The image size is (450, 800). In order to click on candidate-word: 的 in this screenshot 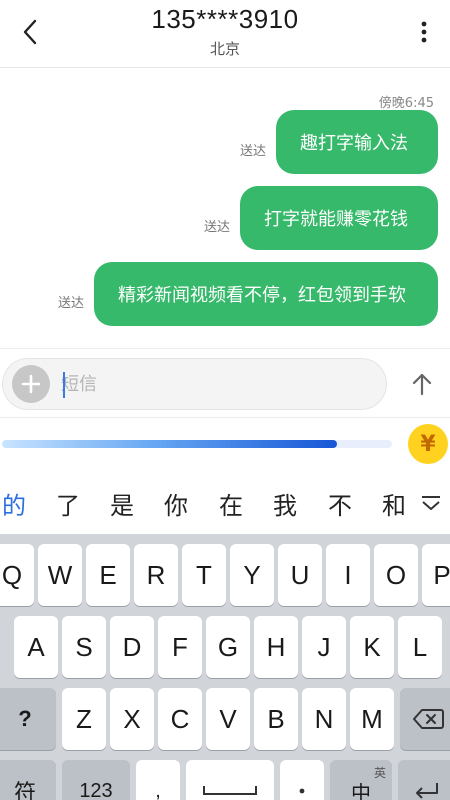, I will do `click(14, 503)`.